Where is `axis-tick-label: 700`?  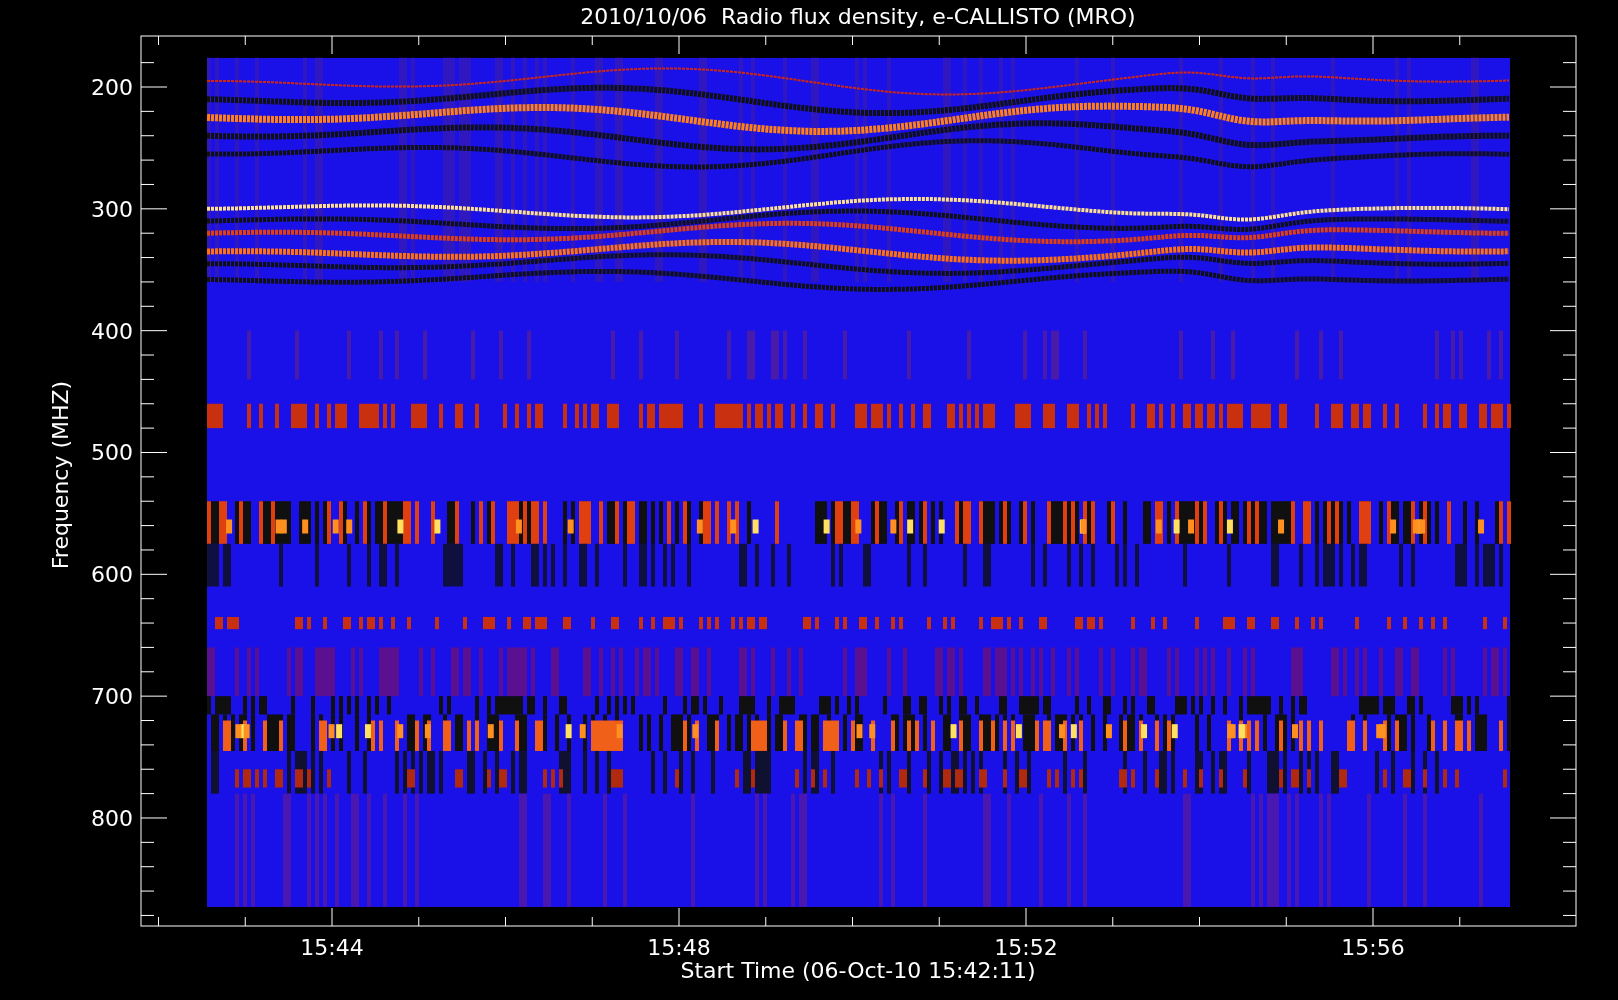
axis-tick-label: 700 is located at coordinates (112, 697).